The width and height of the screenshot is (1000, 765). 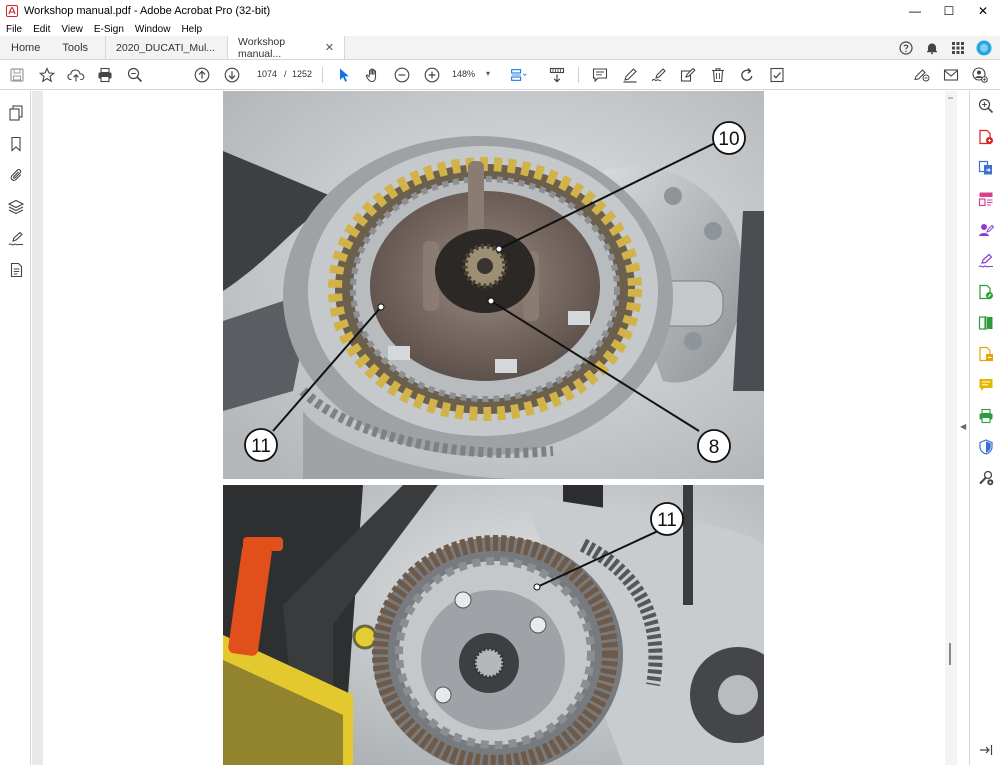 I want to click on fill-sign-icon, so click(x=986, y=261).